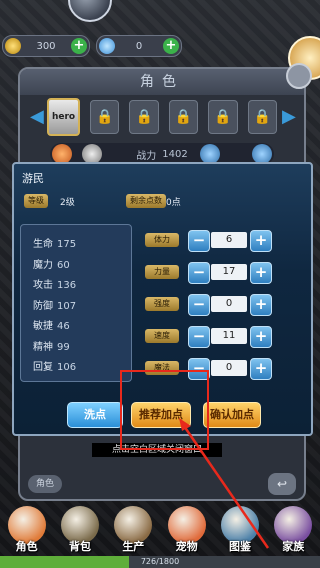  What do you see at coordinates (226, 487) in the screenshot?
I see `annotation-arrow-line` at bounding box center [226, 487].